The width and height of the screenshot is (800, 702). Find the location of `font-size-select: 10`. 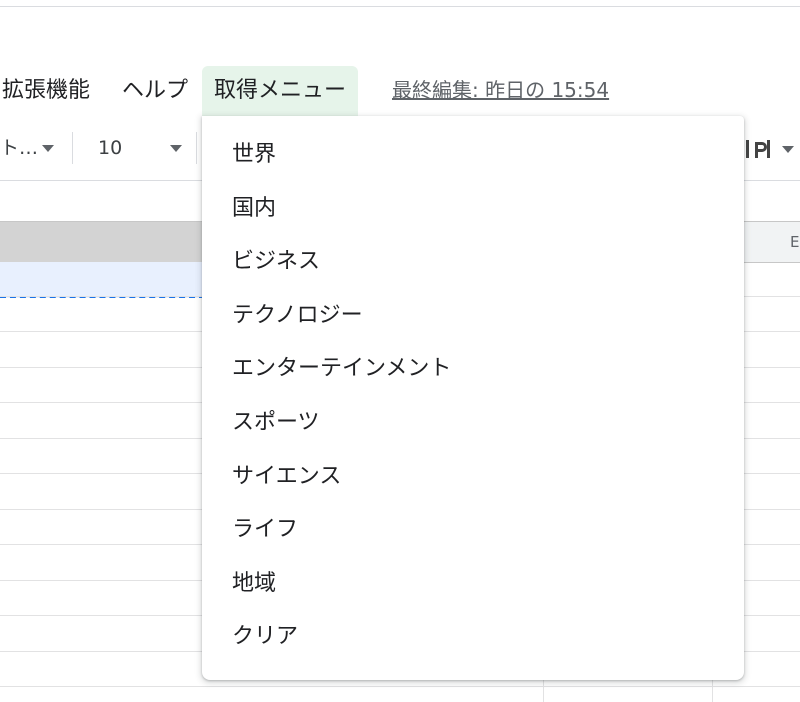

font-size-select: 10 is located at coordinates (110, 148).